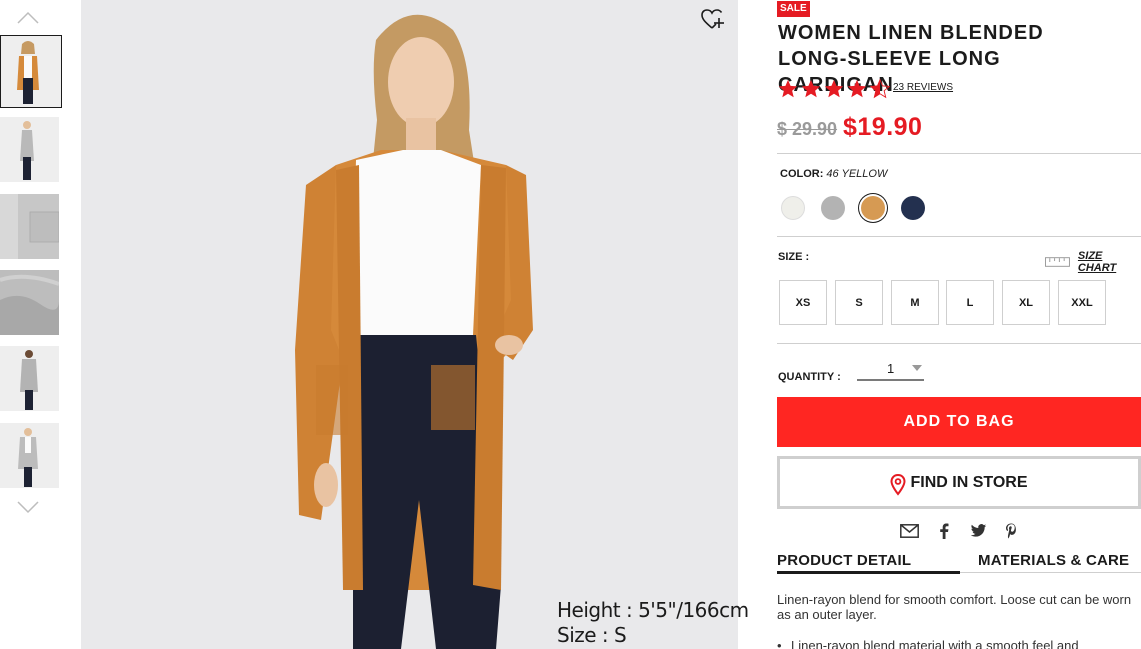 This screenshot has width=1141, height=649. Describe the element at coordinates (793, 208) in the screenshot. I see `color-swatch-off-white` at that location.